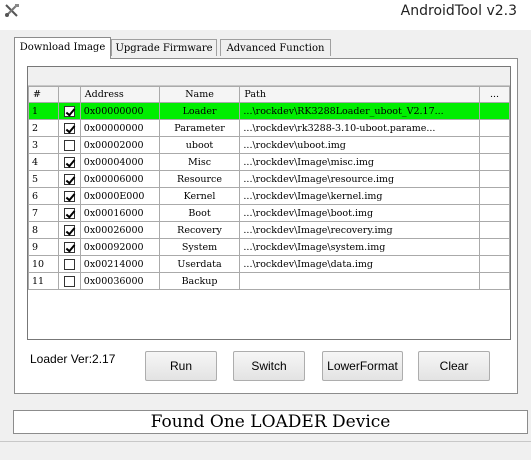 The image size is (531, 460). I want to click on table-top-strip, so click(269, 76).